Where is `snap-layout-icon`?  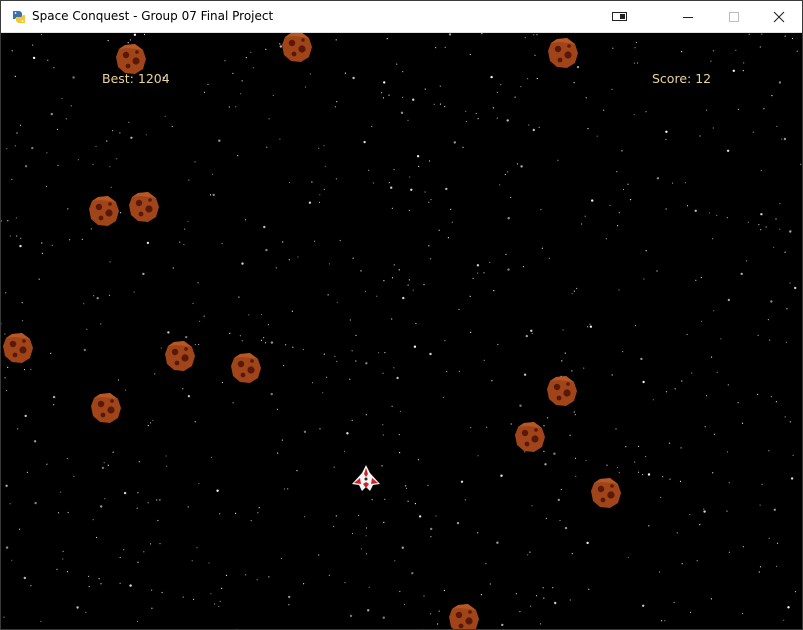 snap-layout-icon is located at coordinates (620, 17).